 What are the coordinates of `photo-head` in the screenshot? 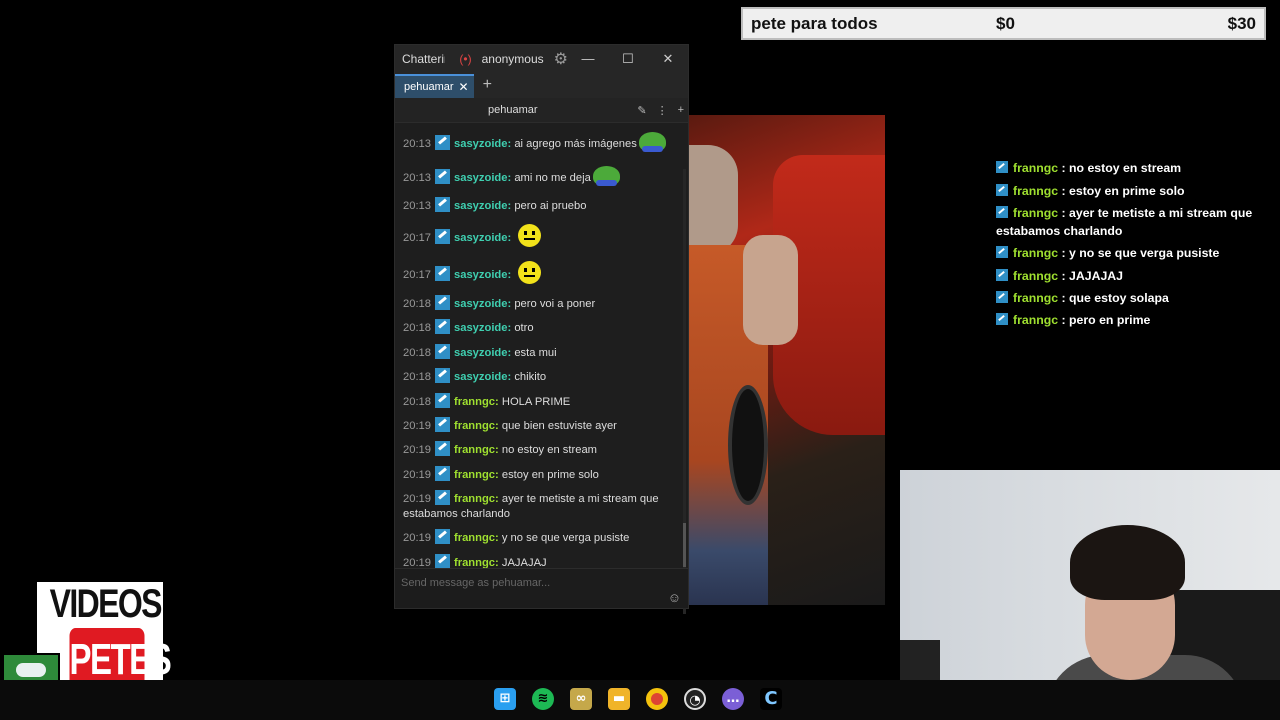 It's located at (713, 200).